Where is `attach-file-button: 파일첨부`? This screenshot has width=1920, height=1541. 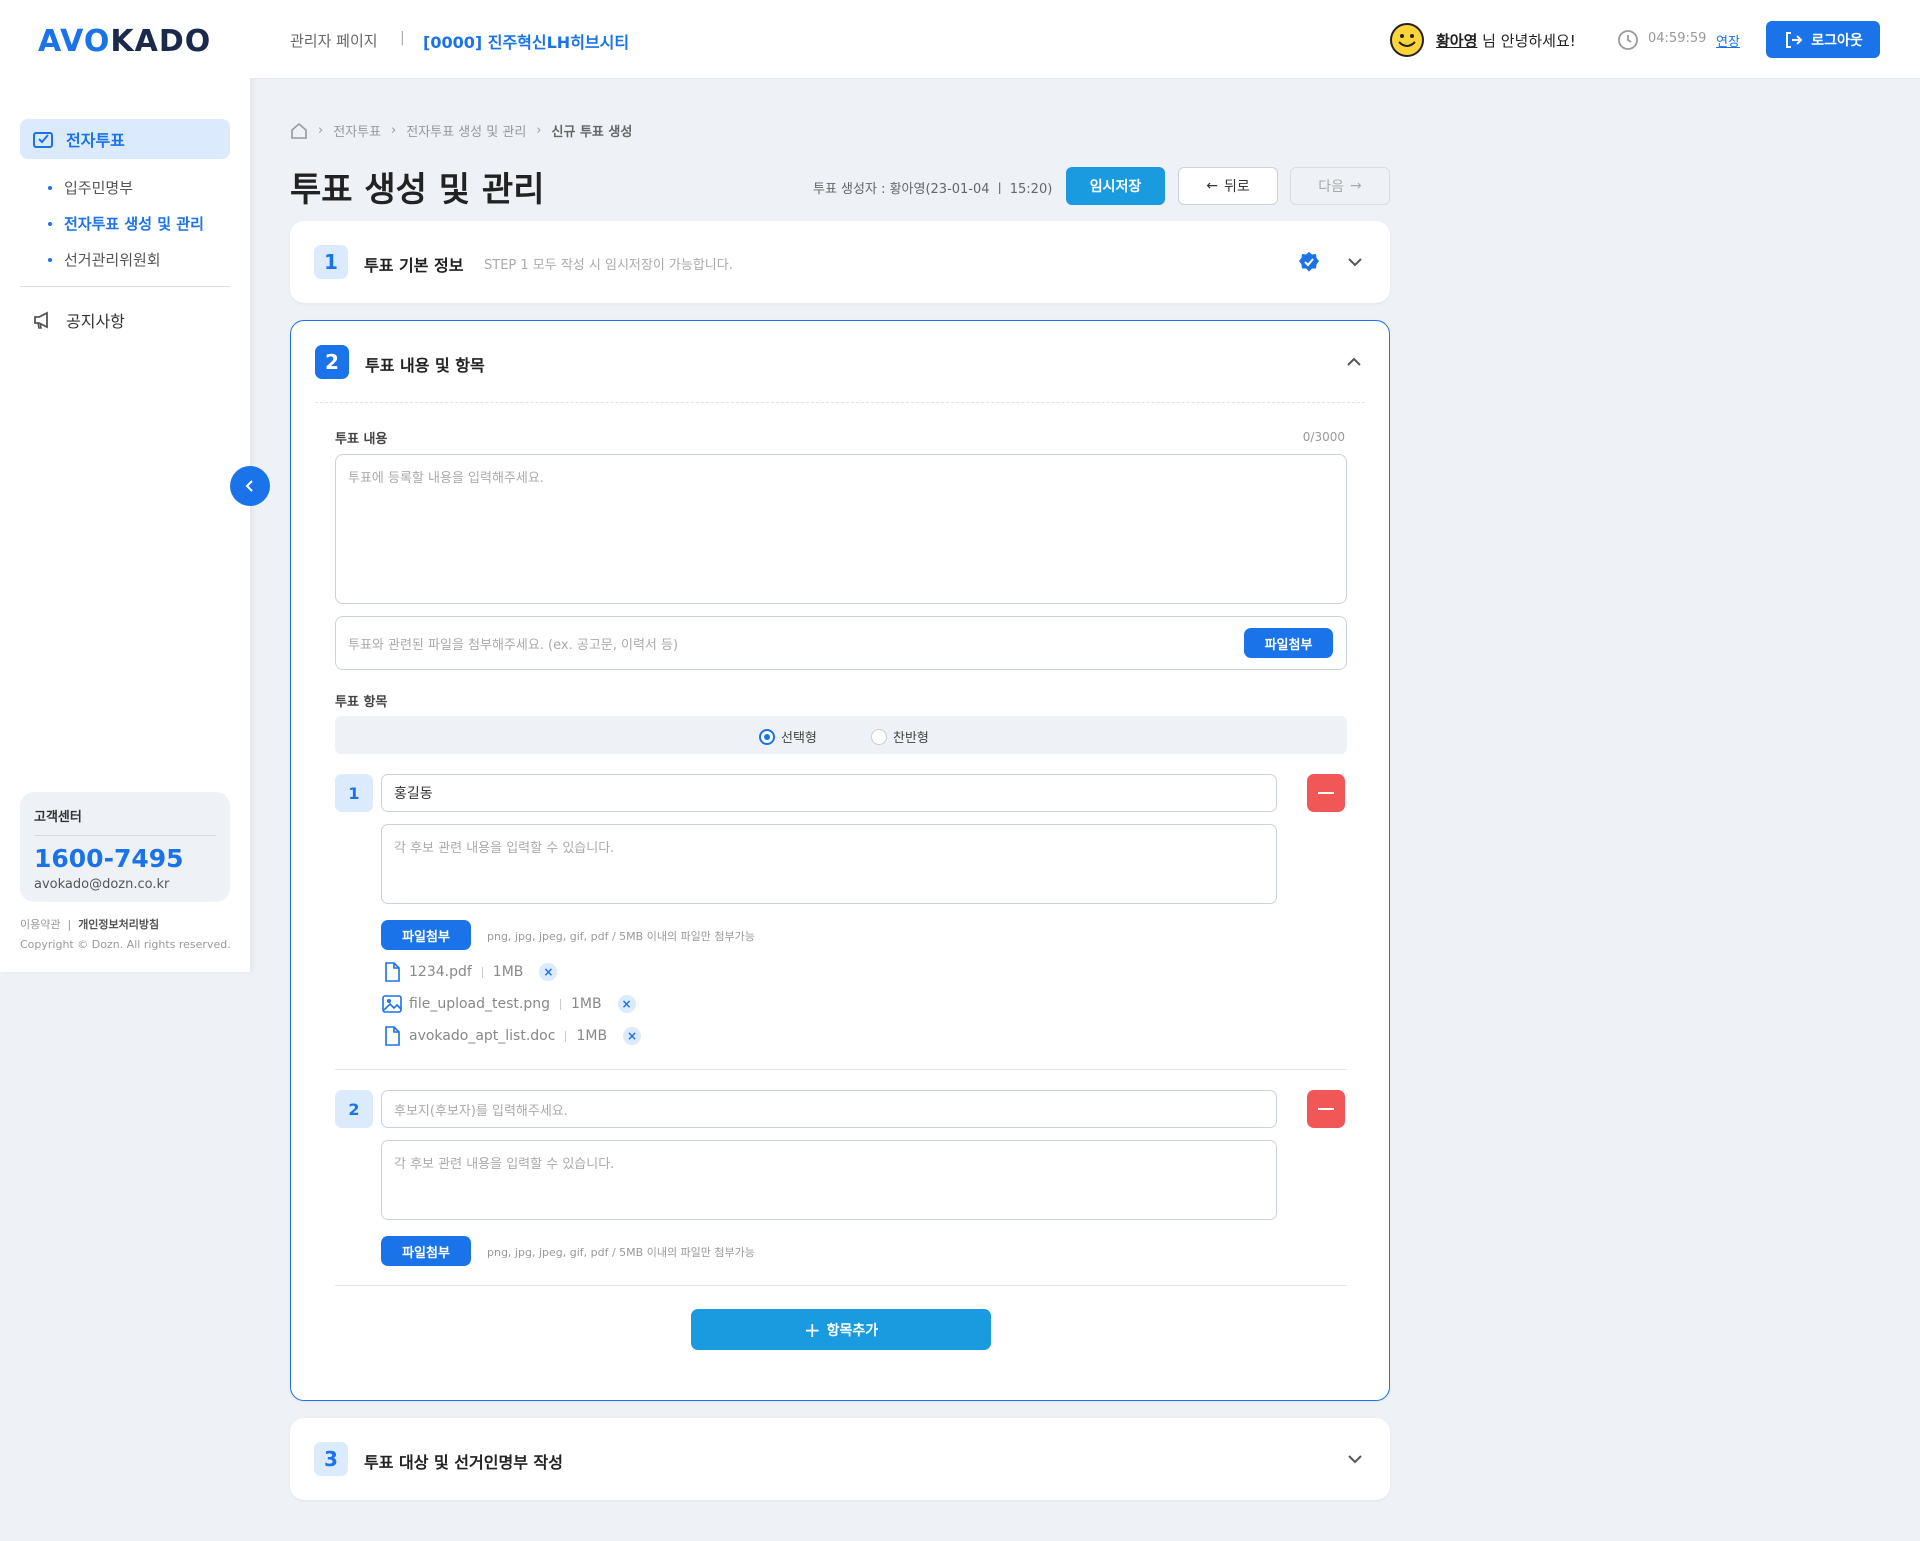
attach-file-button: 파일첨부 is located at coordinates (1288, 643).